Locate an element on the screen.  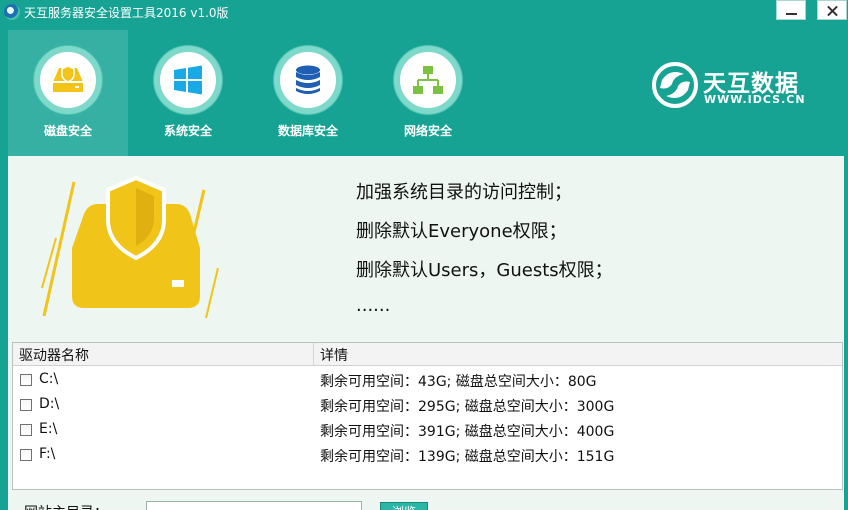
table-row: D:\ 剩余可用空间：295G; 磁盘总空间大小：300G is located at coordinates (427, 405).